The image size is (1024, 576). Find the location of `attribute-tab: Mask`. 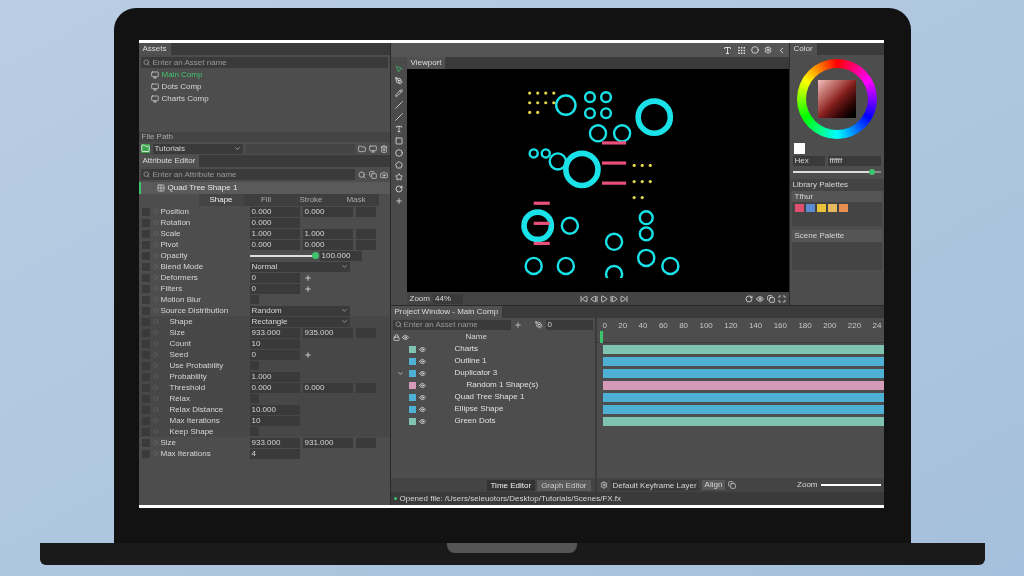

attribute-tab: Mask is located at coordinates (356, 200).